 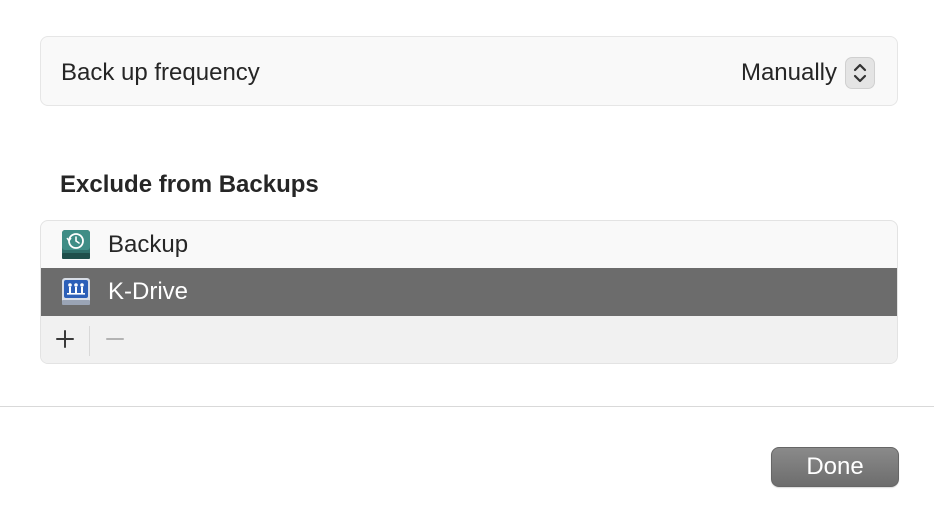 What do you see at coordinates (835, 467) in the screenshot?
I see `done-button: Done` at bounding box center [835, 467].